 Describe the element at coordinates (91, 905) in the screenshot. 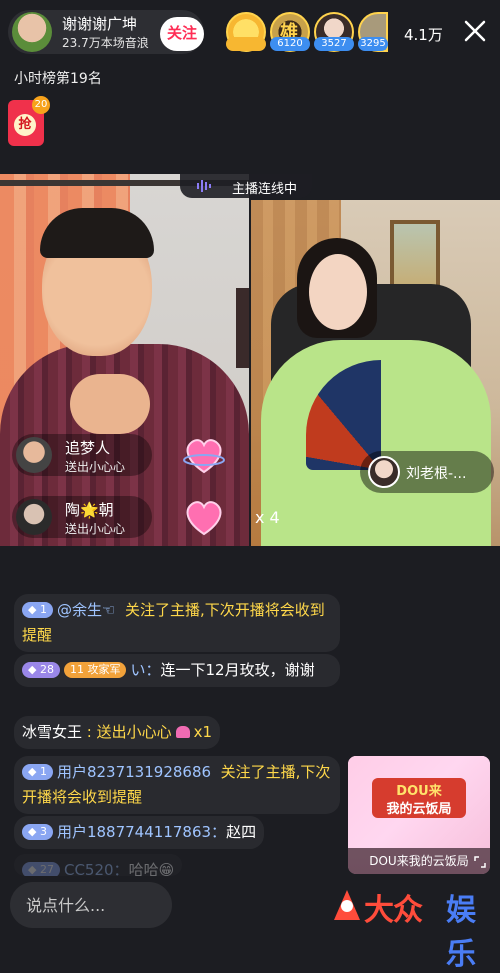

I see `comment-input` at that location.